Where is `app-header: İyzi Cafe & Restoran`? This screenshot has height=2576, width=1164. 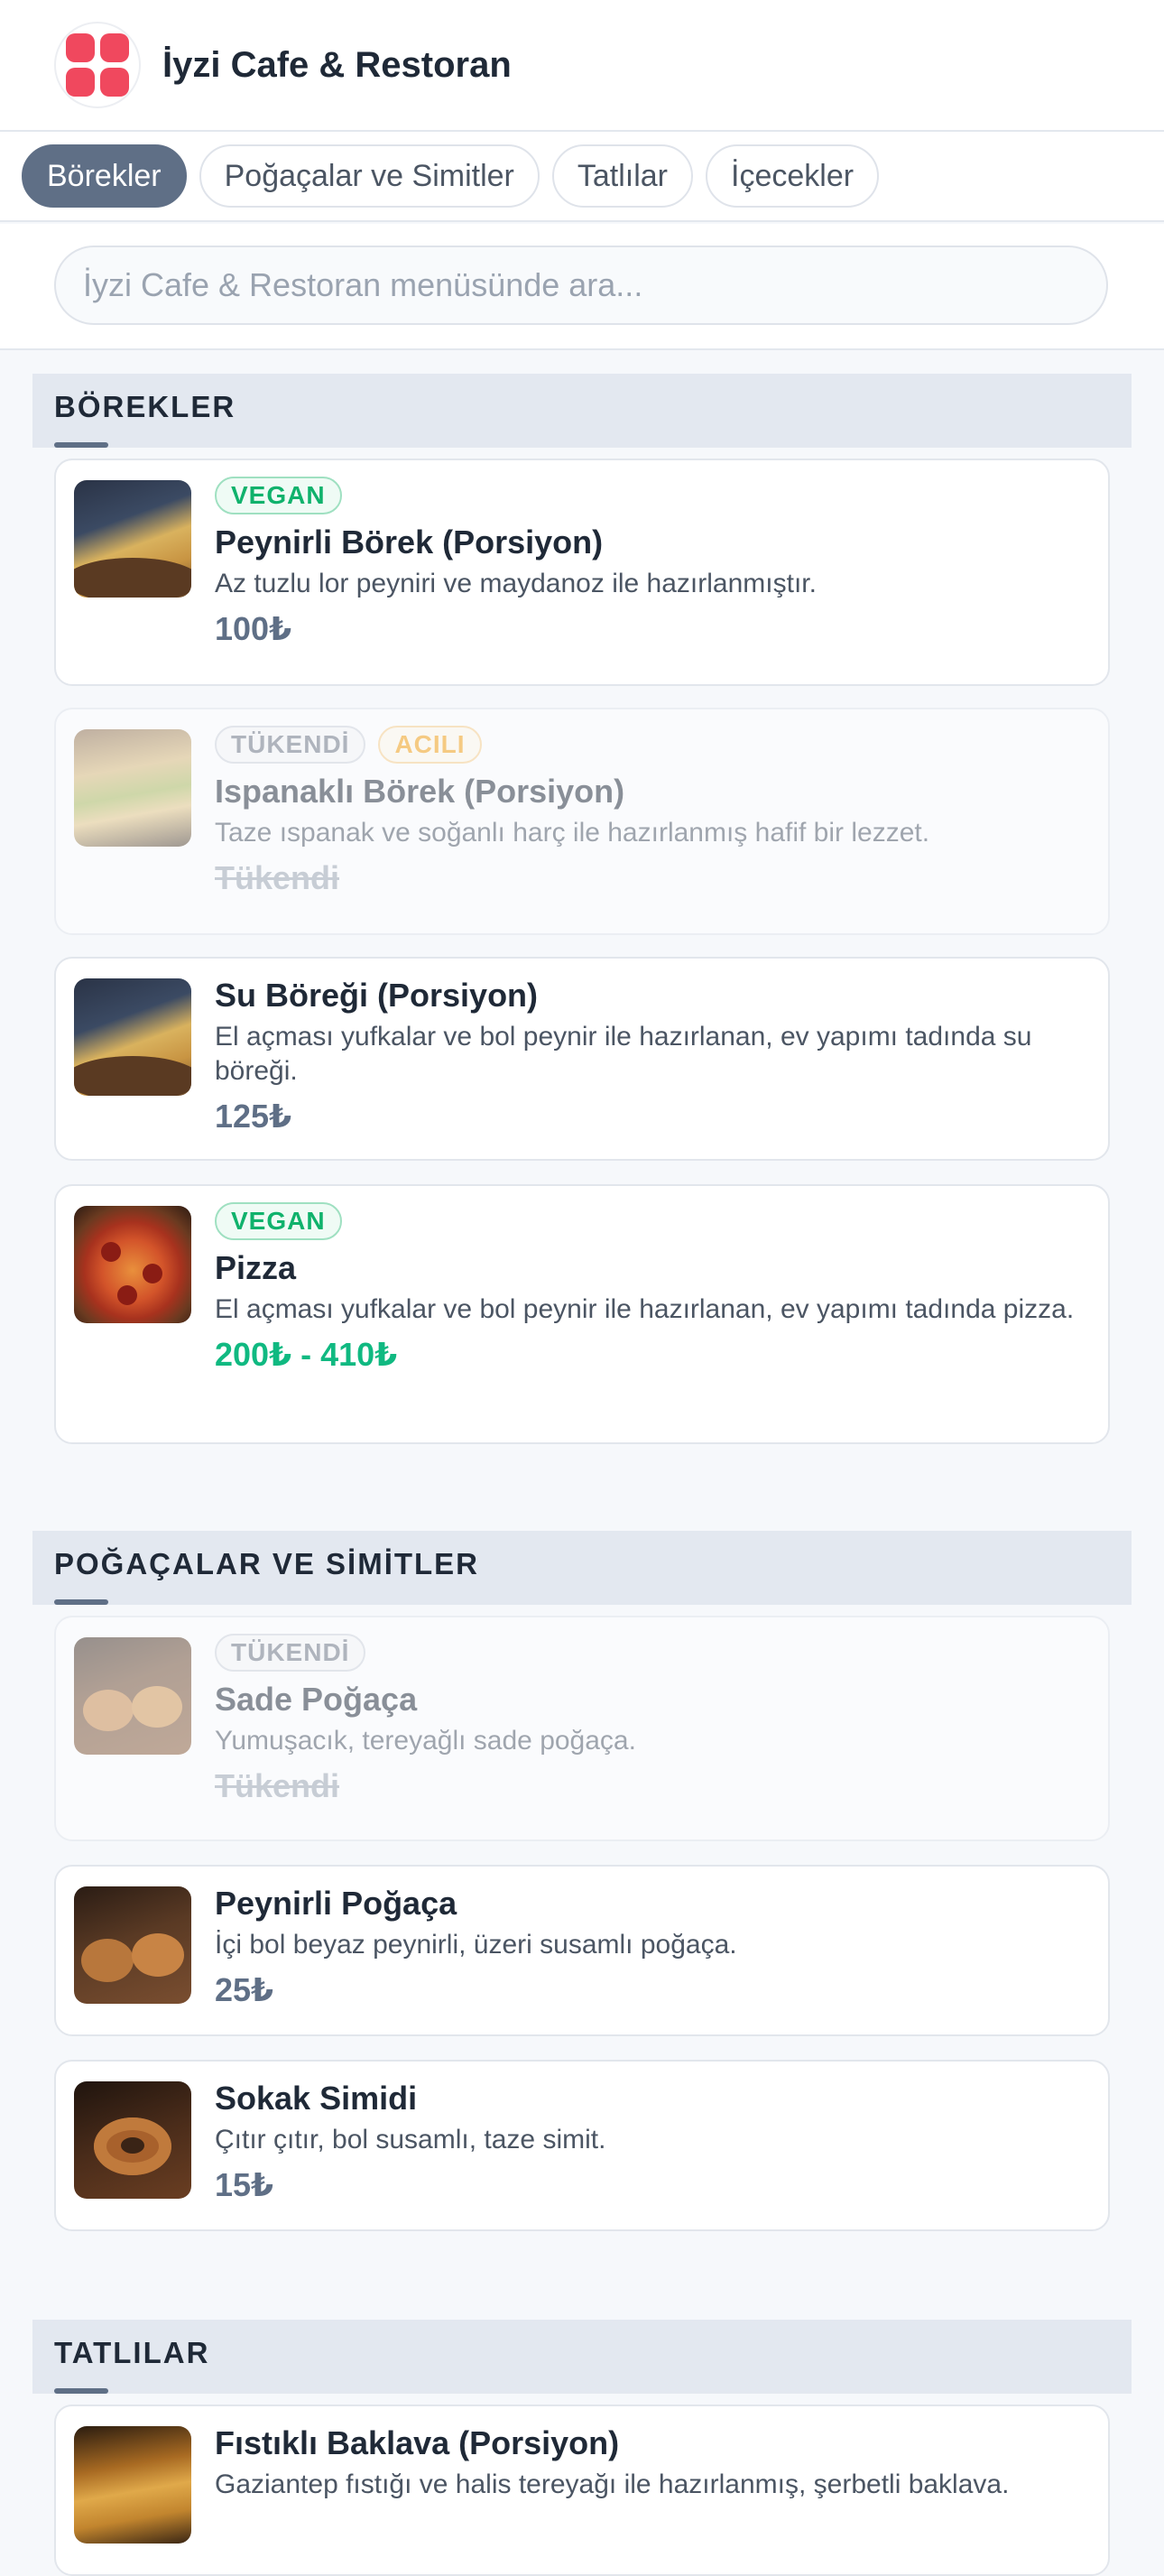 app-header: İyzi Cafe & Restoran is located at coordinates (582, 66).